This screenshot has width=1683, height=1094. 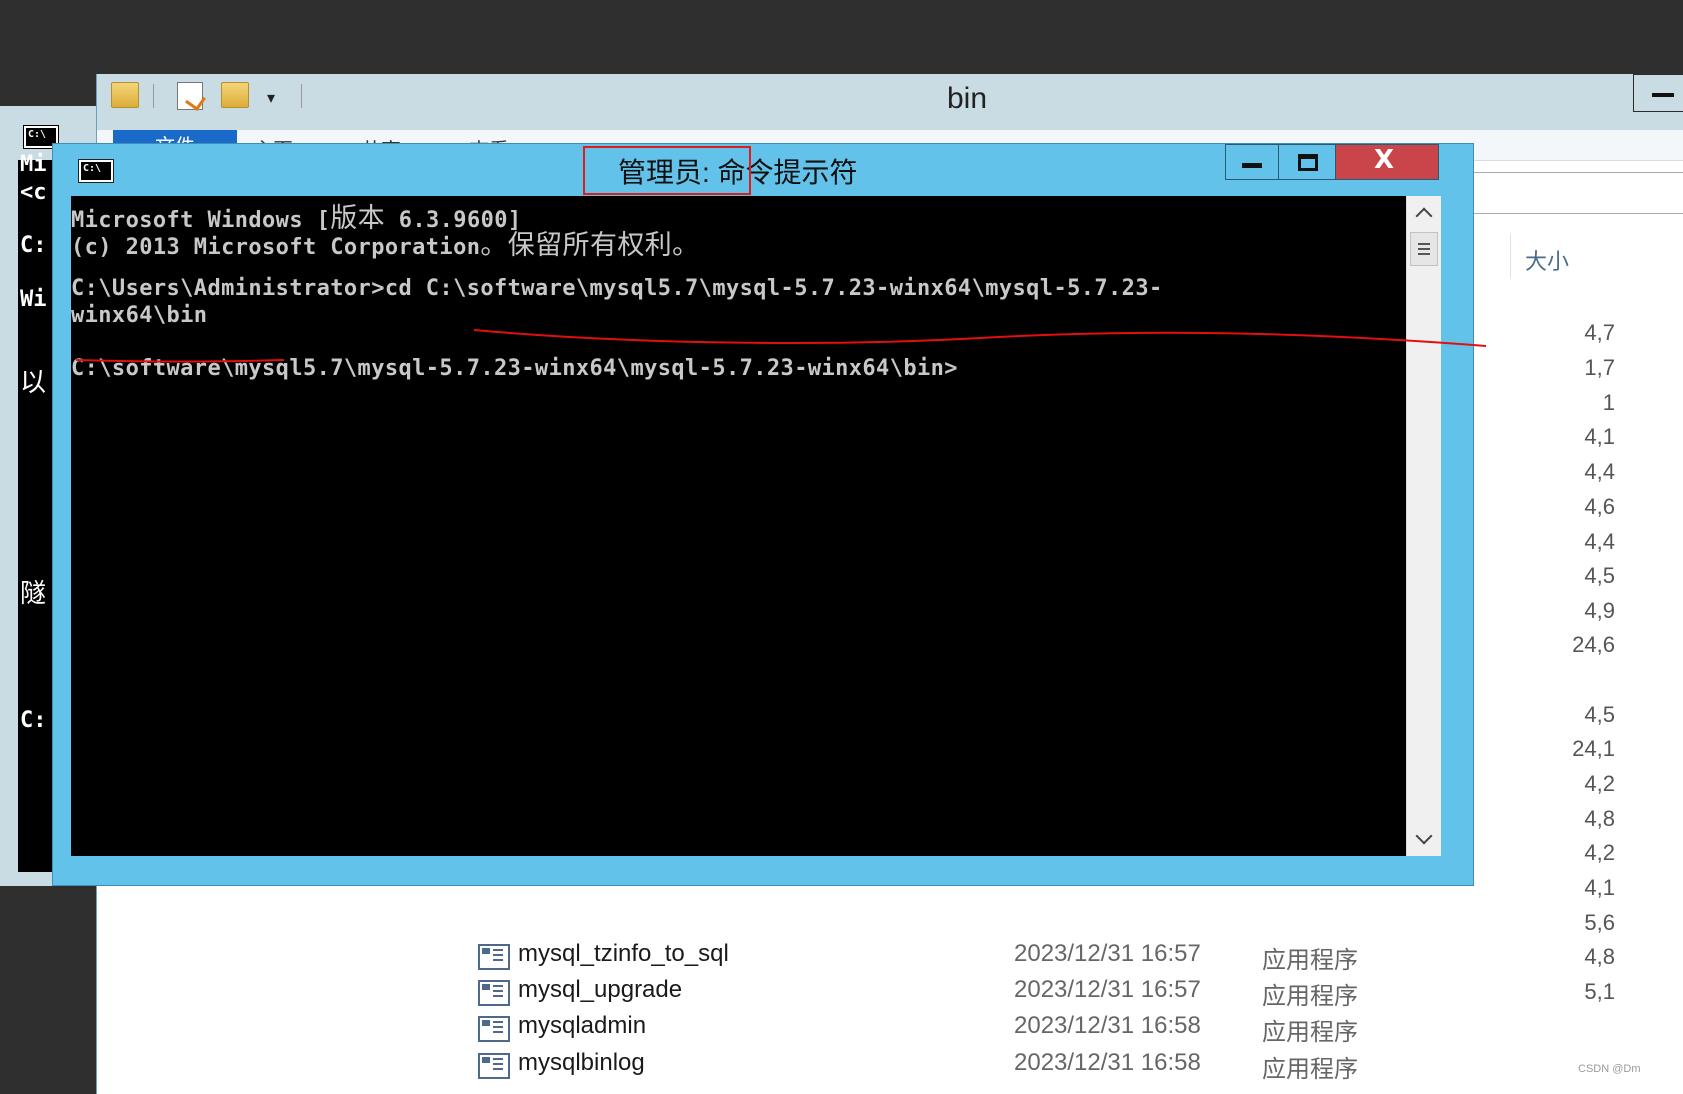 I want to click on properties-icon, so click(x=191, y=96).